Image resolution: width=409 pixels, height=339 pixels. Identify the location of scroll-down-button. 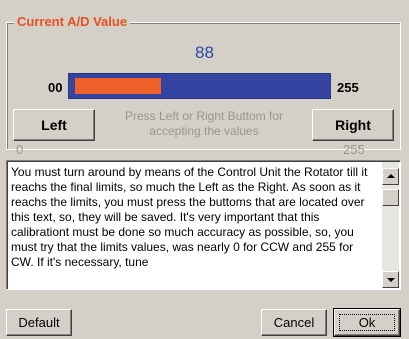
(390, 279).